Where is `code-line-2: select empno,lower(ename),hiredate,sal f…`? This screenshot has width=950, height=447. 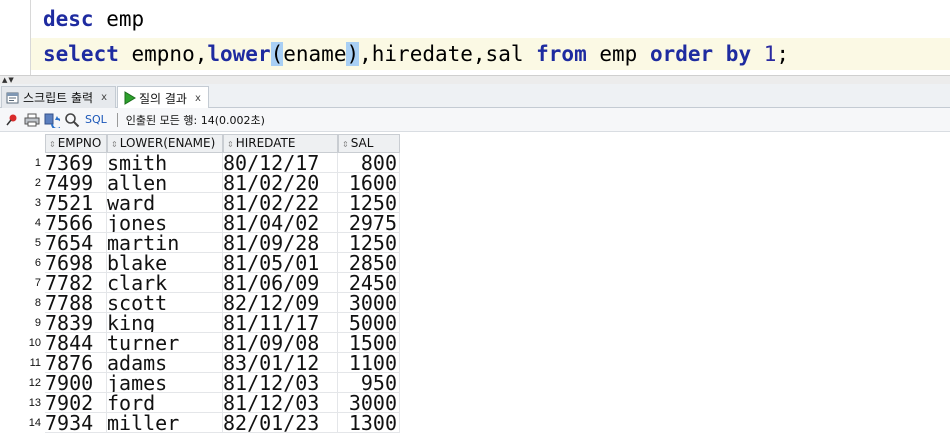
code-line-2: select empno,lower(ename),hiredate,sal f… is located at coordinates (490, 54).